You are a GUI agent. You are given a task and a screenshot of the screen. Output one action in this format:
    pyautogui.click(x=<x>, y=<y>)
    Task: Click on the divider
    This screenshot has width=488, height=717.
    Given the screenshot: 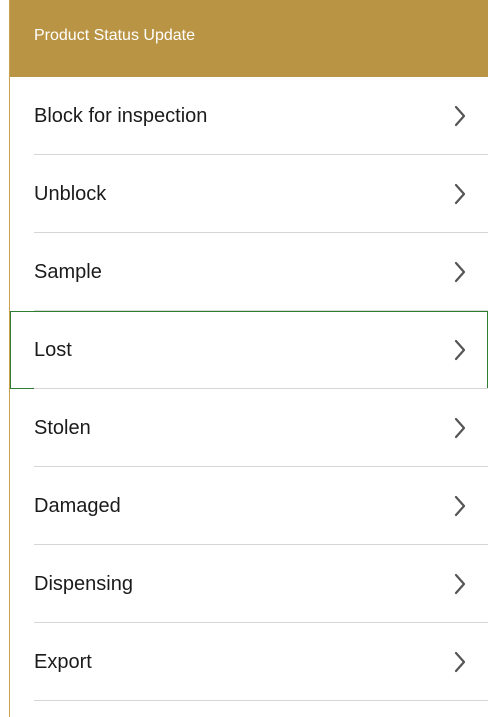 What is the action you would take?
    pyautogui.click(x=261, y=700)
    